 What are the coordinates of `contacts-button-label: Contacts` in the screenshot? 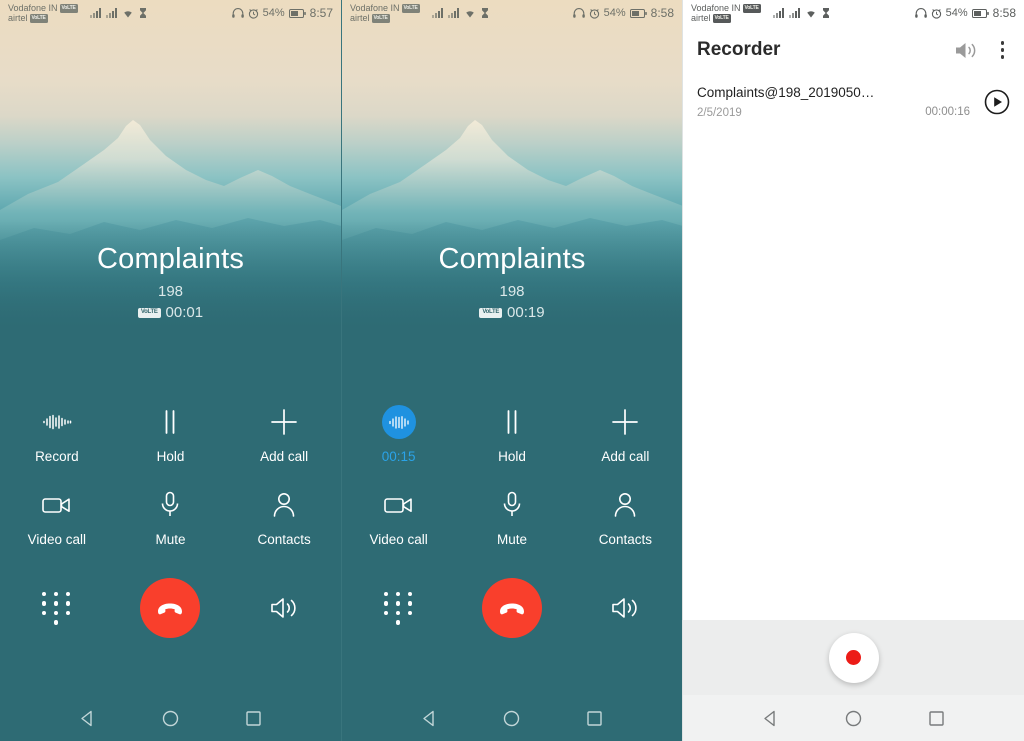 It's located at (284, 539).